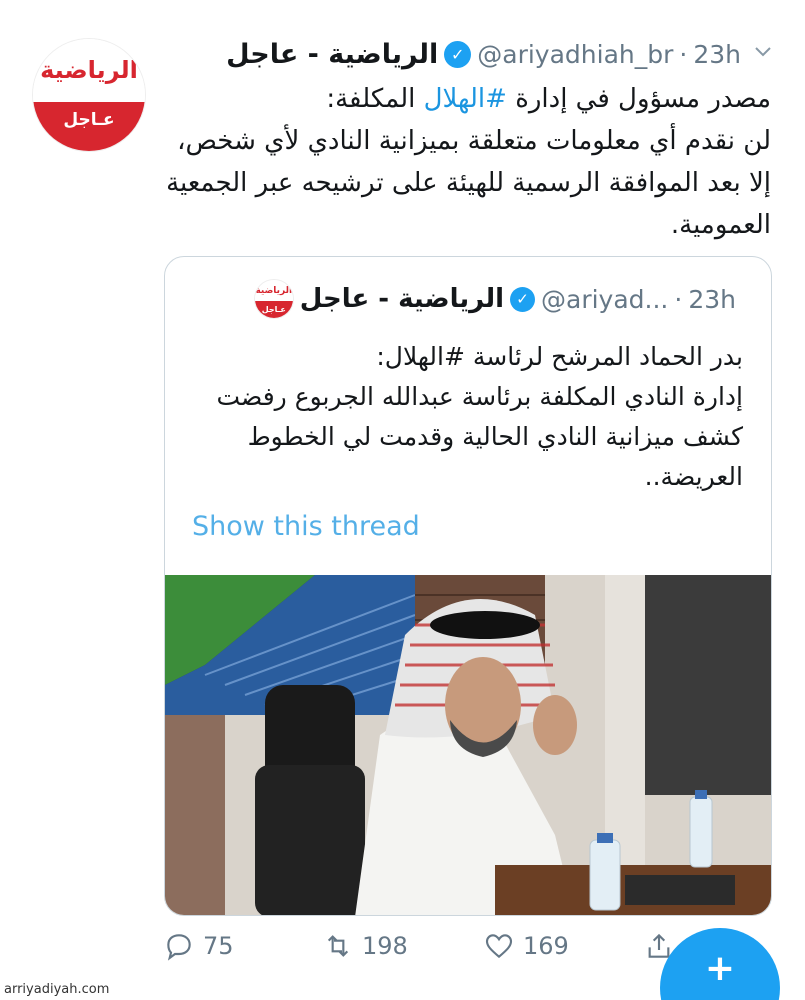  What do you see at coordinates (338, 946) in the screenshot?
I see `retweet-icon` at bounding box center [338, 946].